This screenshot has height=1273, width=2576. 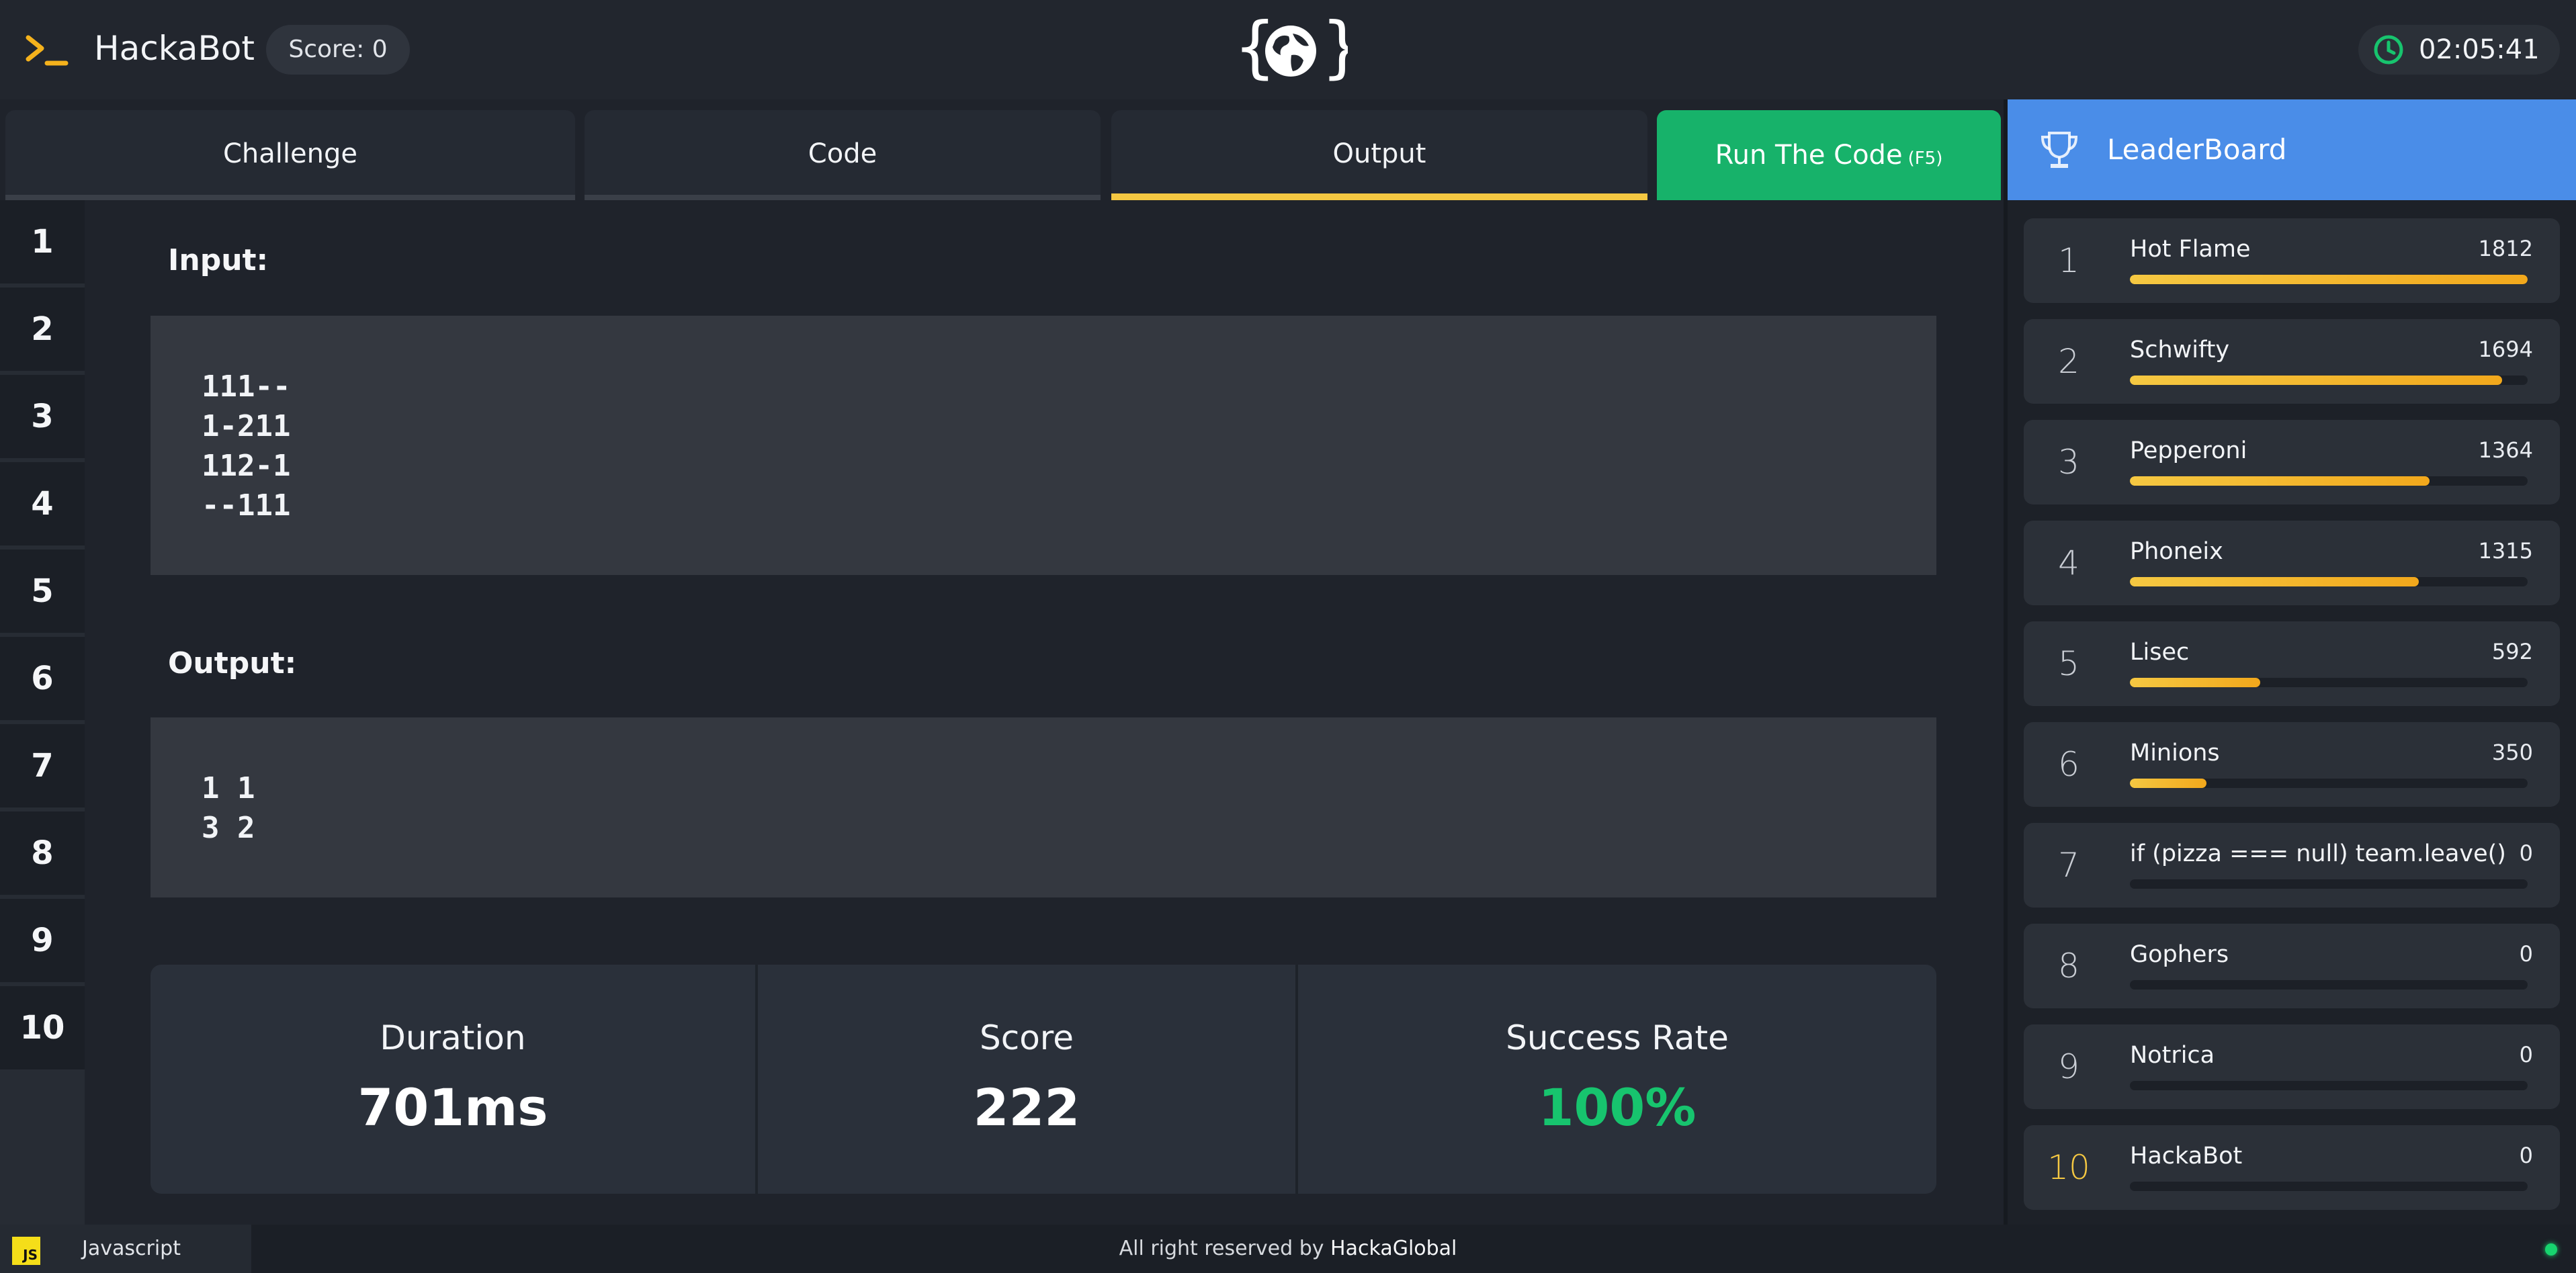 I want to click on timer-value: 02:05:41, so click(x=2479, y=49).